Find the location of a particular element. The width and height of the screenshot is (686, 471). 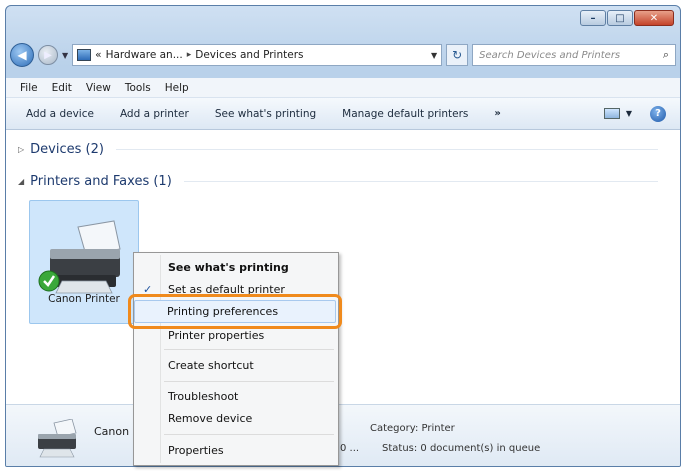

refresh-icon: ↻ is located at coordinates (457, 55).